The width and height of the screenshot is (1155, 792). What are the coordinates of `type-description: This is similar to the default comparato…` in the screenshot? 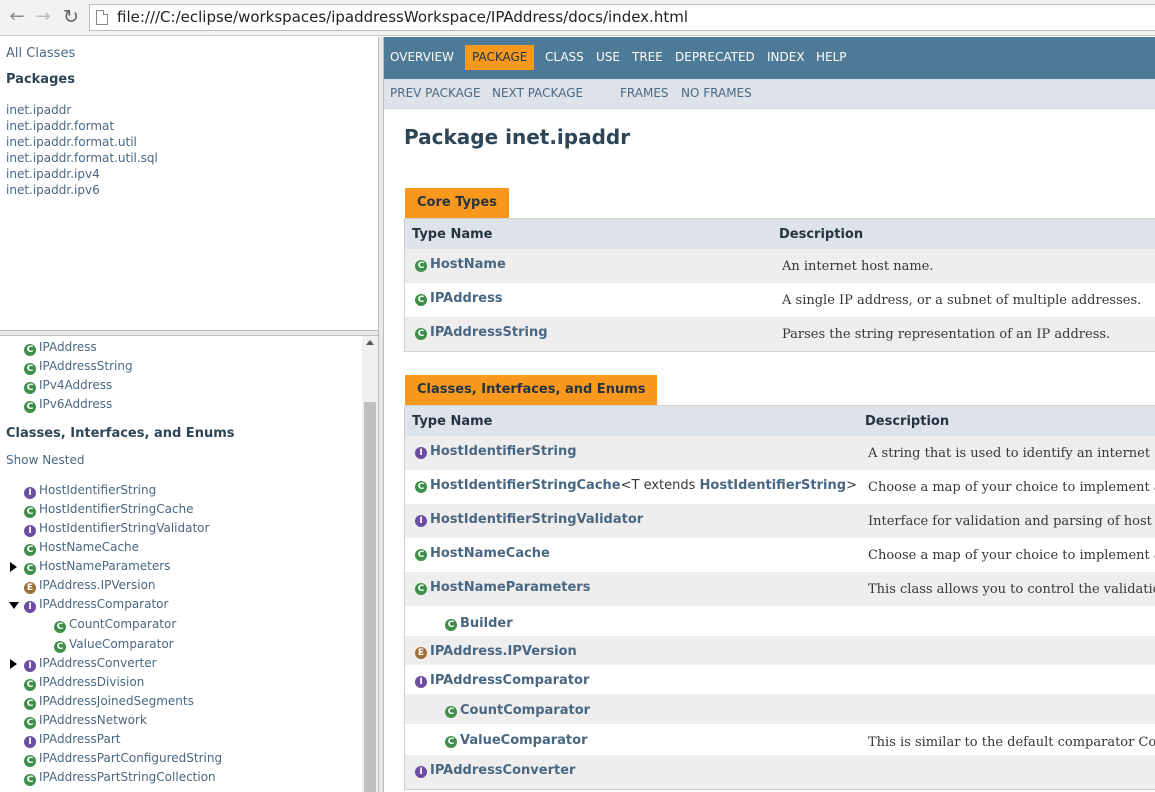 It's located at (1011, 742).